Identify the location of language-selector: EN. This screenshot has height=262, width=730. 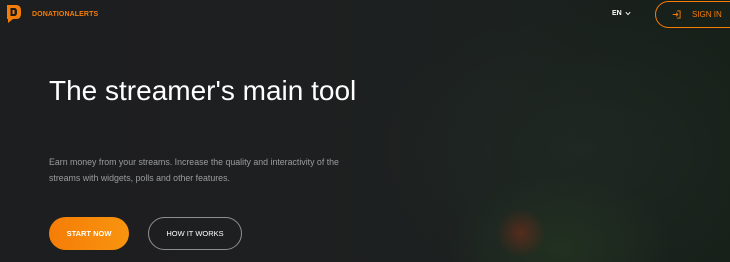
(621, 13).